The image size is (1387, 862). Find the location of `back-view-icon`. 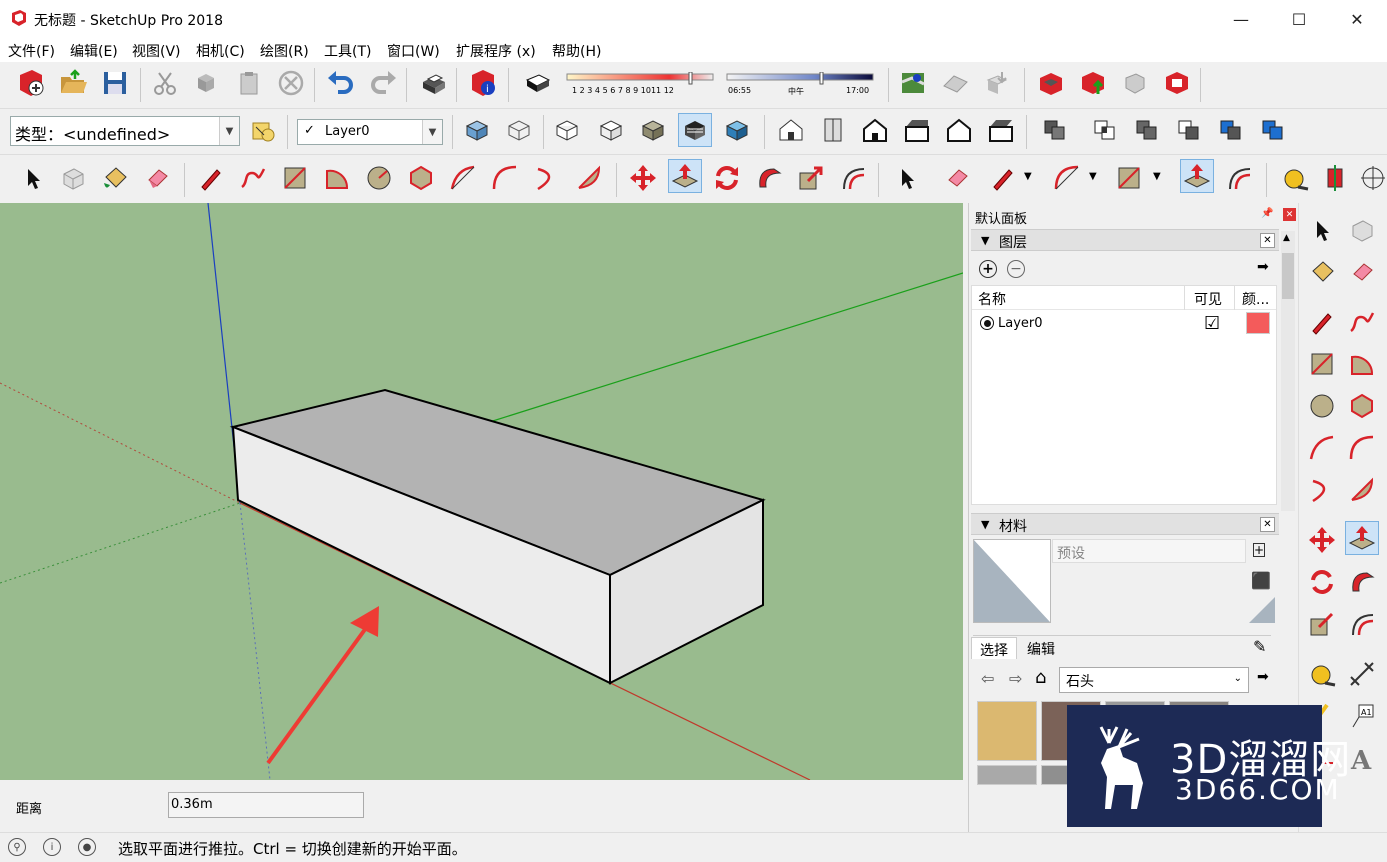

back-view-icon is located at coordinates (959, 130).